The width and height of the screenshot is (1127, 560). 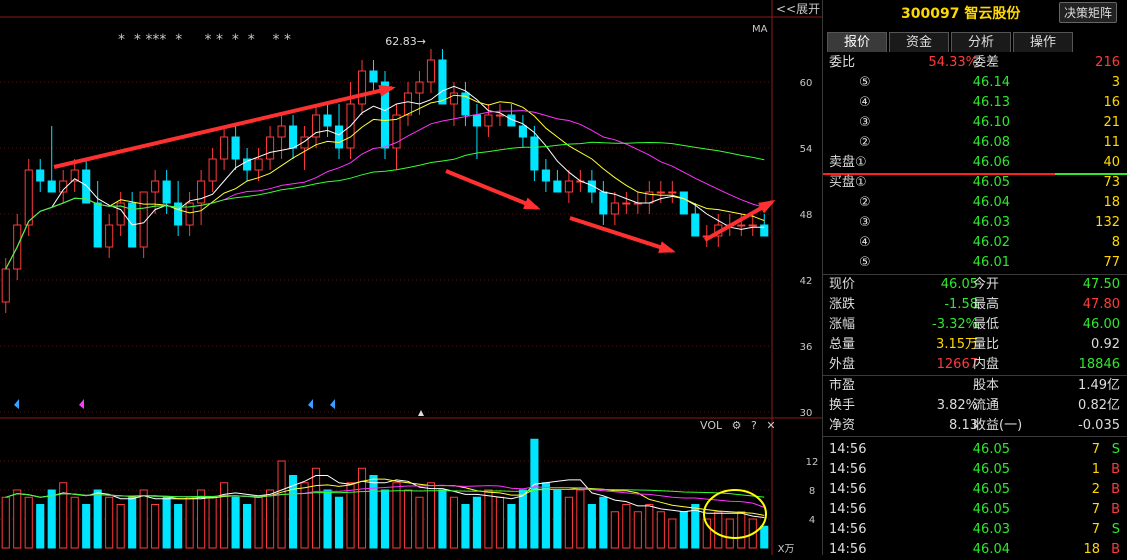 I want to click on bid-price: 46.04, so click(x=991, y=202).